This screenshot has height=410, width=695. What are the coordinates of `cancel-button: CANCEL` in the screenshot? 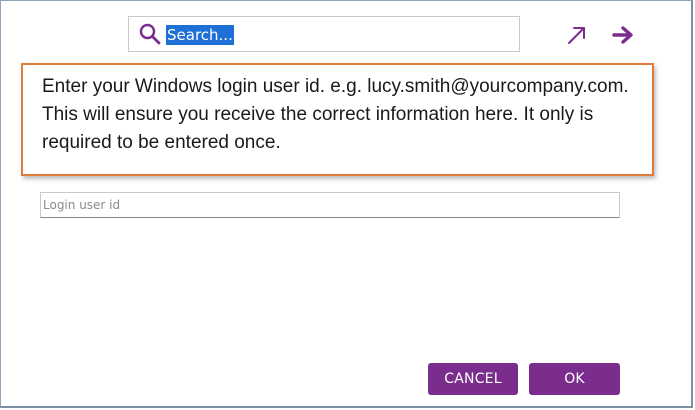 It's located at (473, 379).